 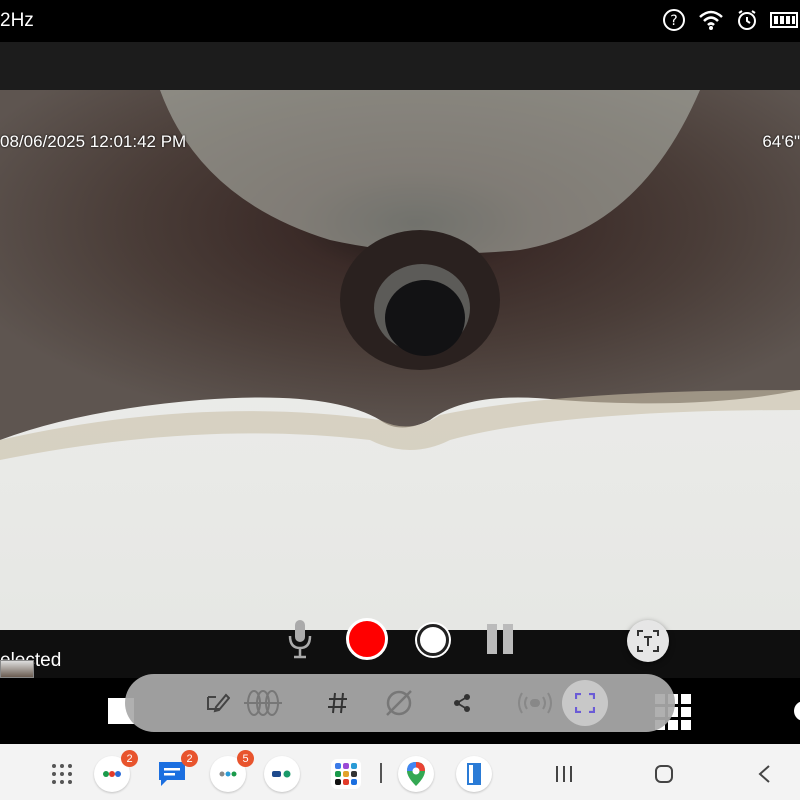 I want to click on pause-button, so click(x=500, y=639).